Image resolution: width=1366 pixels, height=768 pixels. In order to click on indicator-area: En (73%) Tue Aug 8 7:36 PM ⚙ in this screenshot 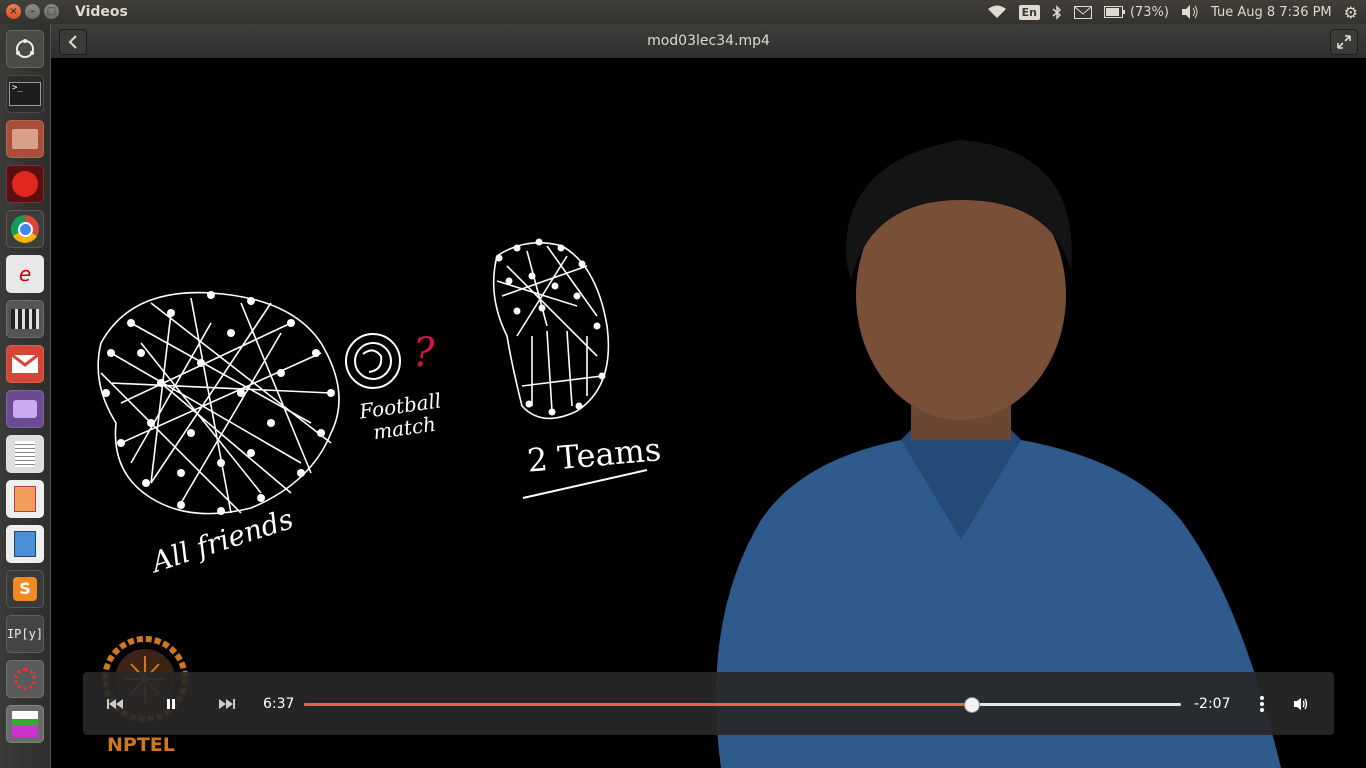, I will do `click(1176, 12)`.